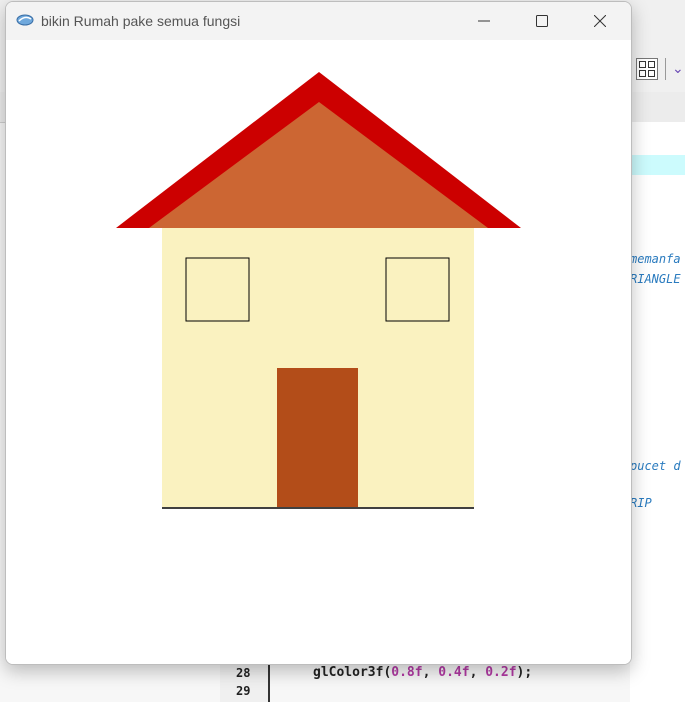 The height and width of the screenshot is (702, 685). I want to click on house-door, so click(317, 437).